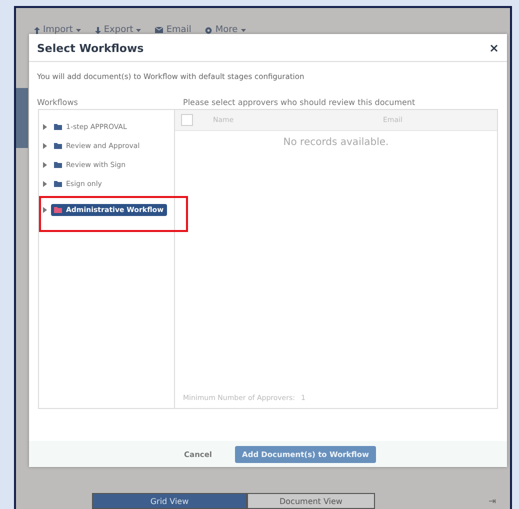 This screenshot has height=509, width=519. I want to click on view-tab: Document View, so click(311, 501).